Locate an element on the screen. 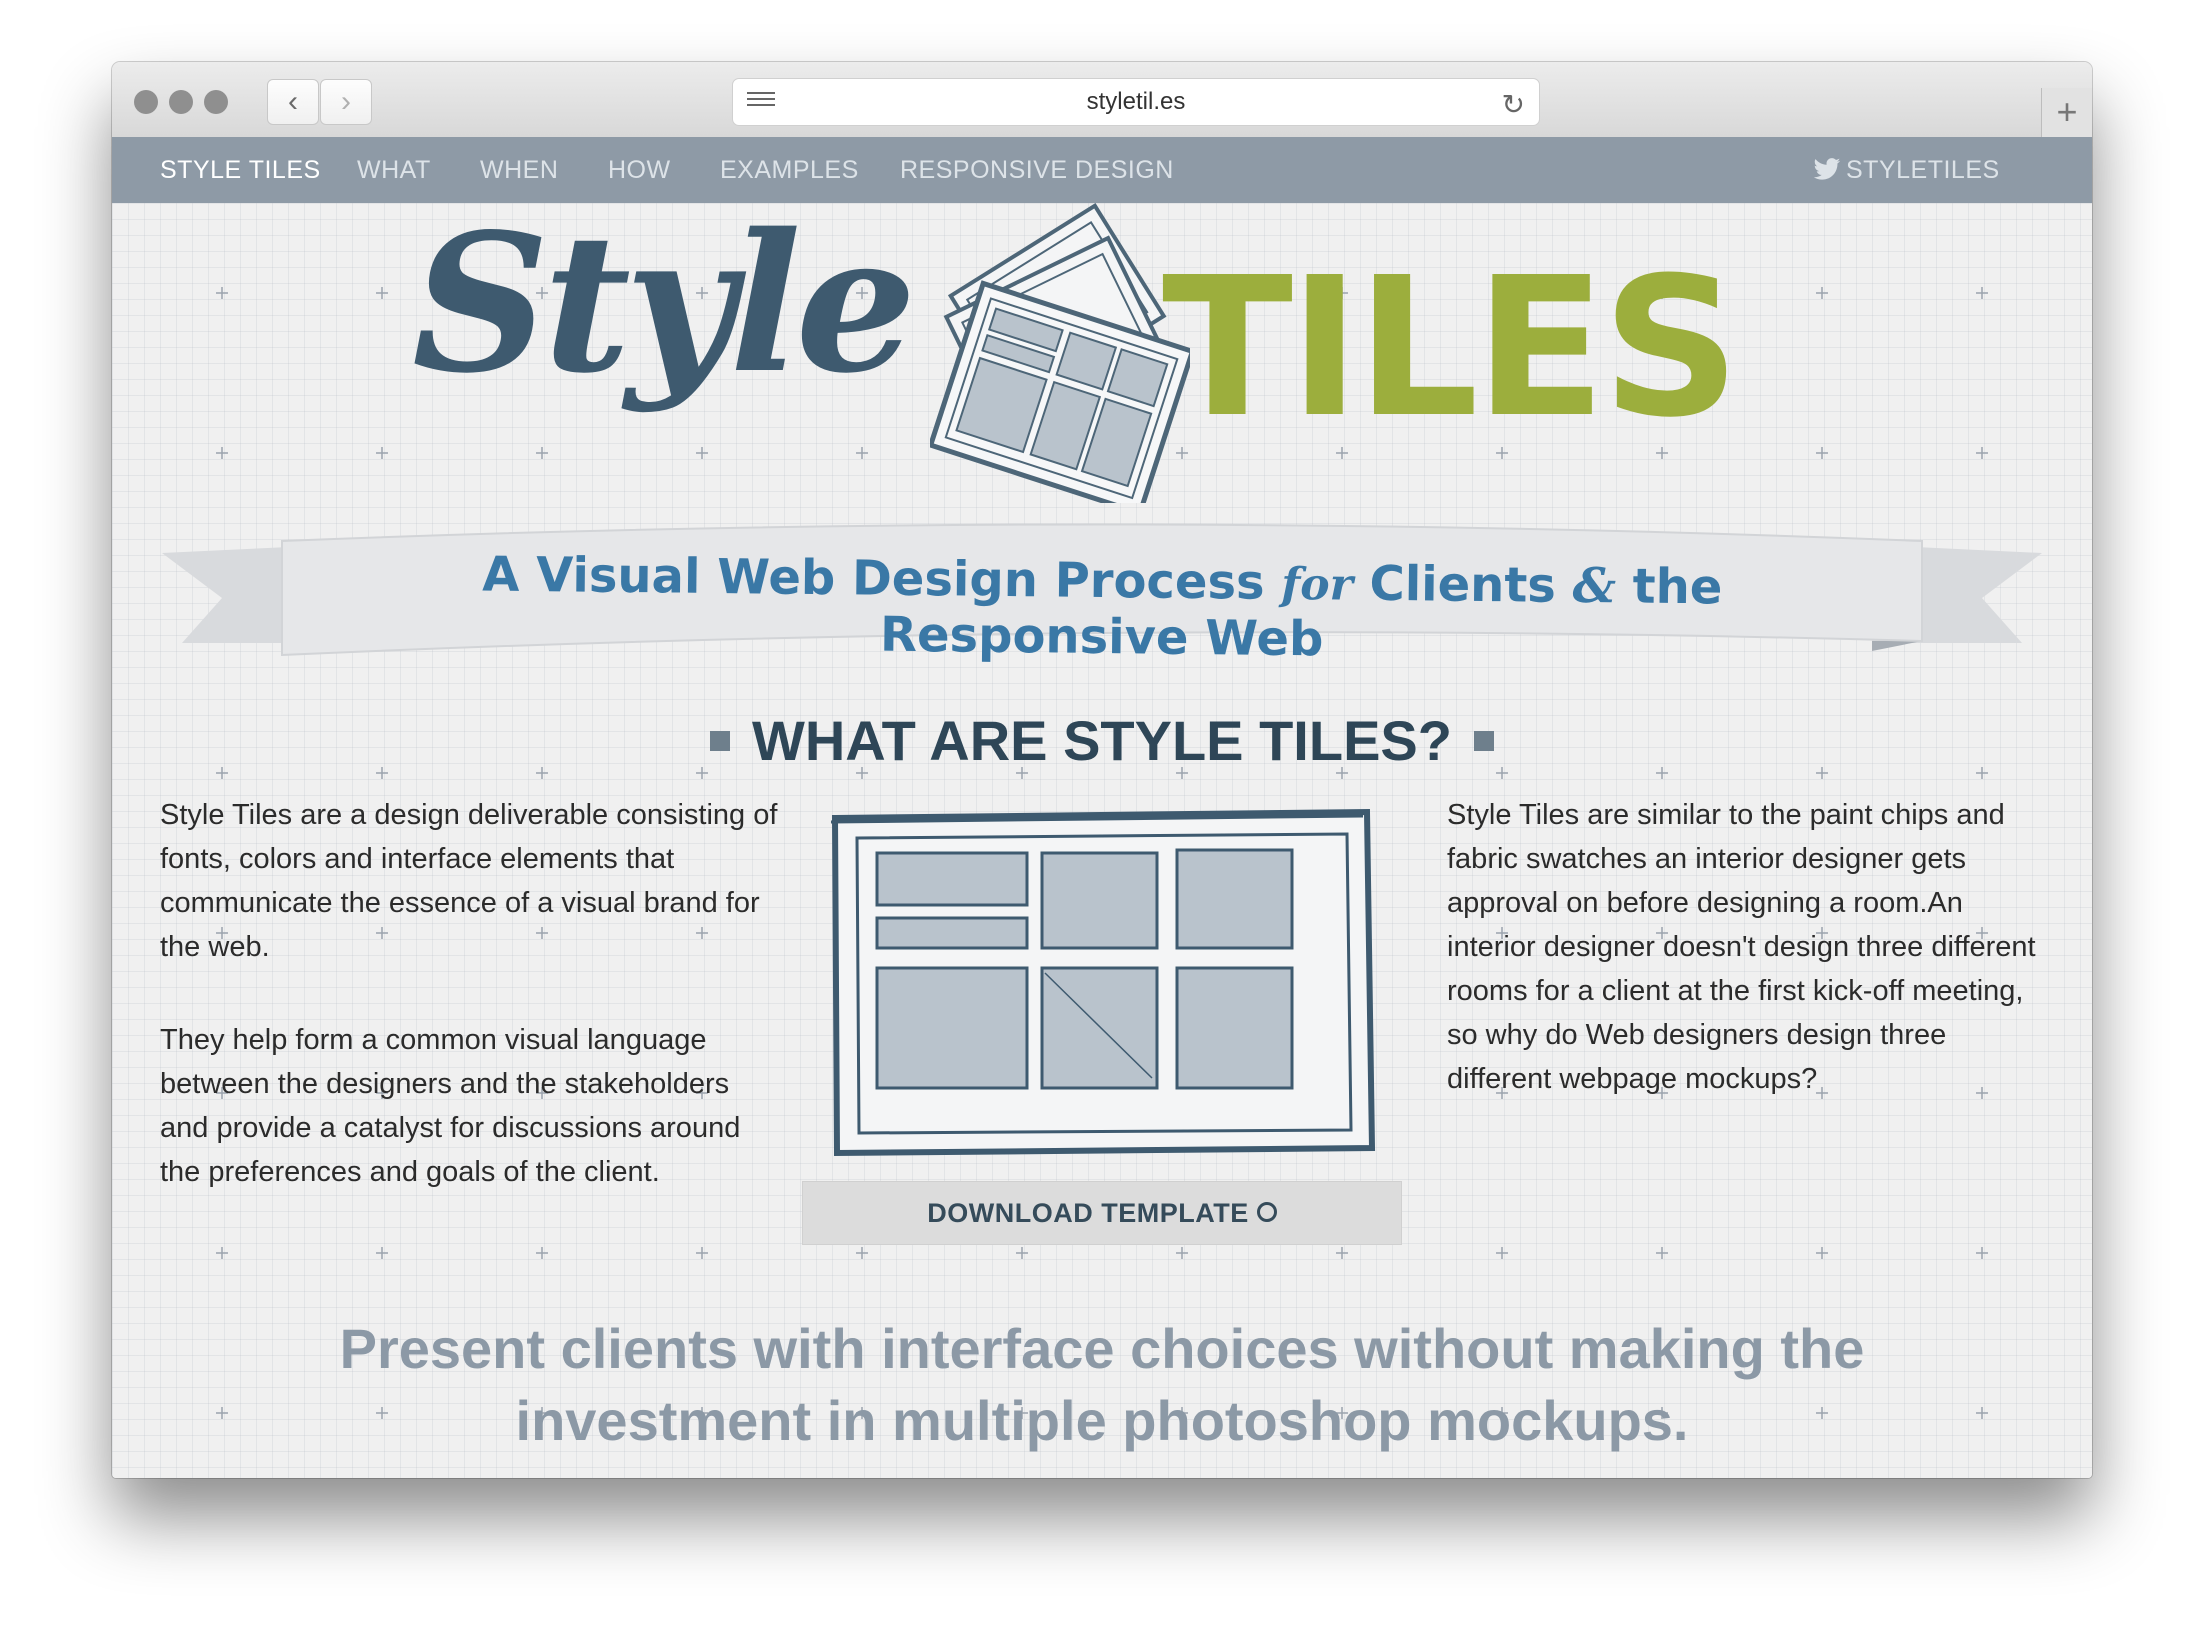 This screenshot has height=1640, width=2202. plus-icon: + is located at coordinates (2067, 111).